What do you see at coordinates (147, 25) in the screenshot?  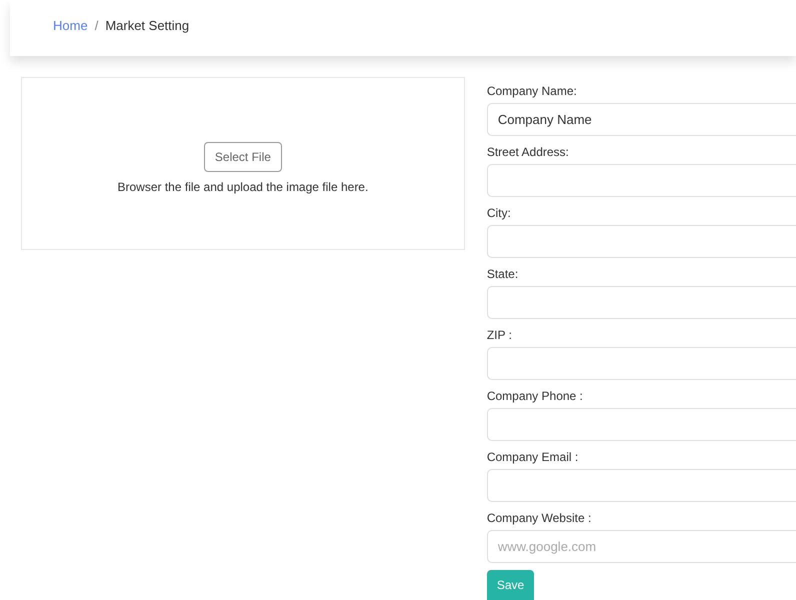 I see `breadcrumb-current: Market Setting` at bounding box center [147, 25].